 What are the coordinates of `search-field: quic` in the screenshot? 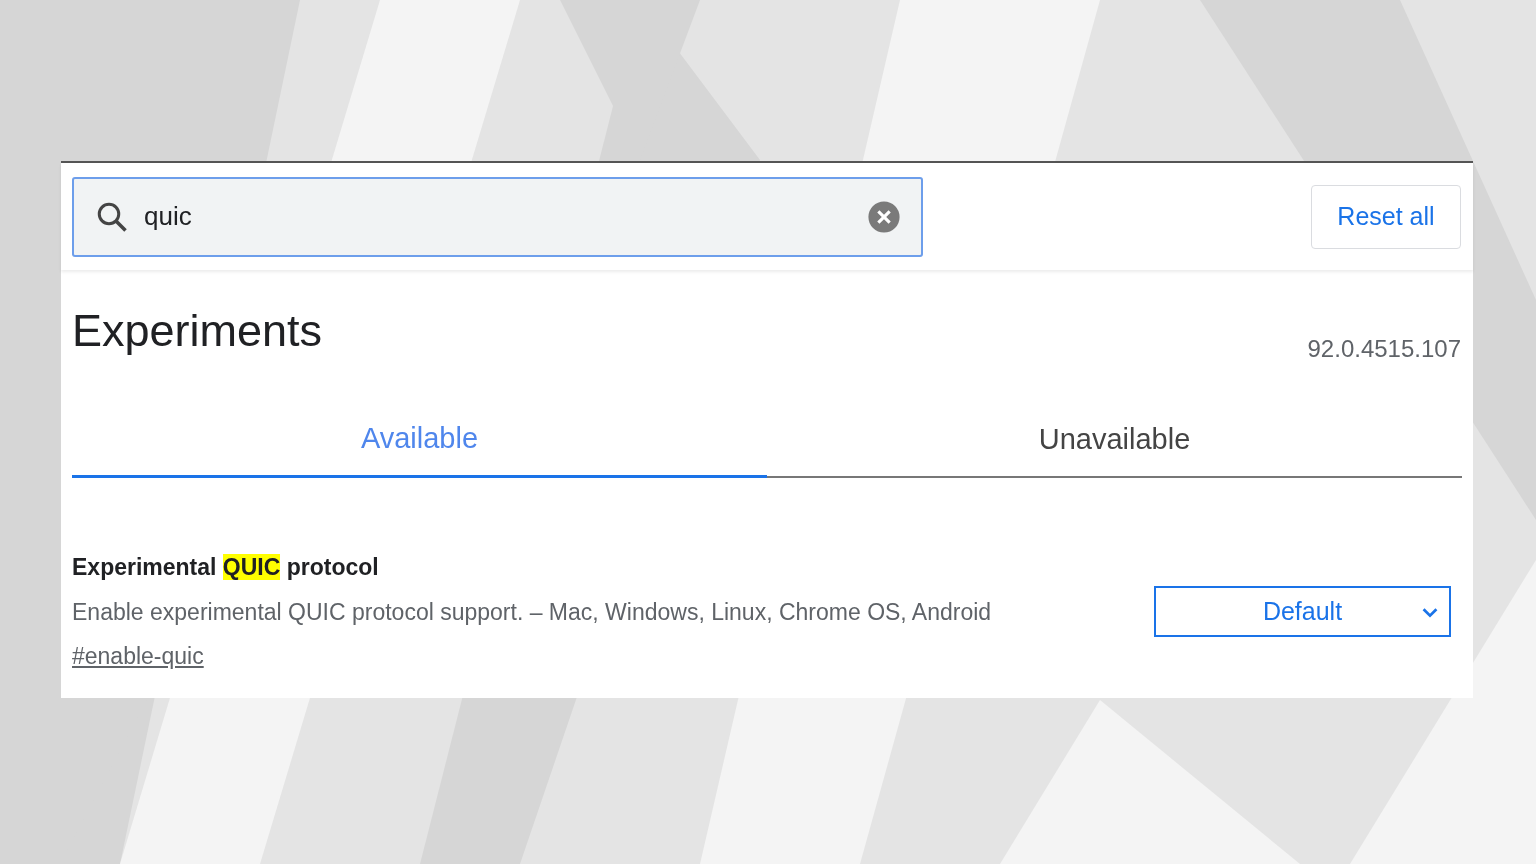 It's located at (497, 216).